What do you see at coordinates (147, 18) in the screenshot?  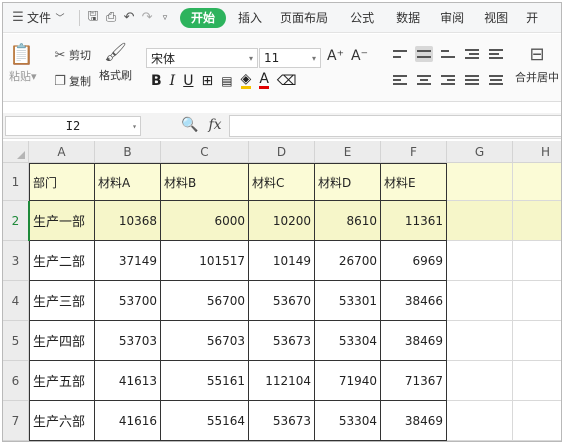 I see `redo-icon: ↷` at bounding box center [147, 18].